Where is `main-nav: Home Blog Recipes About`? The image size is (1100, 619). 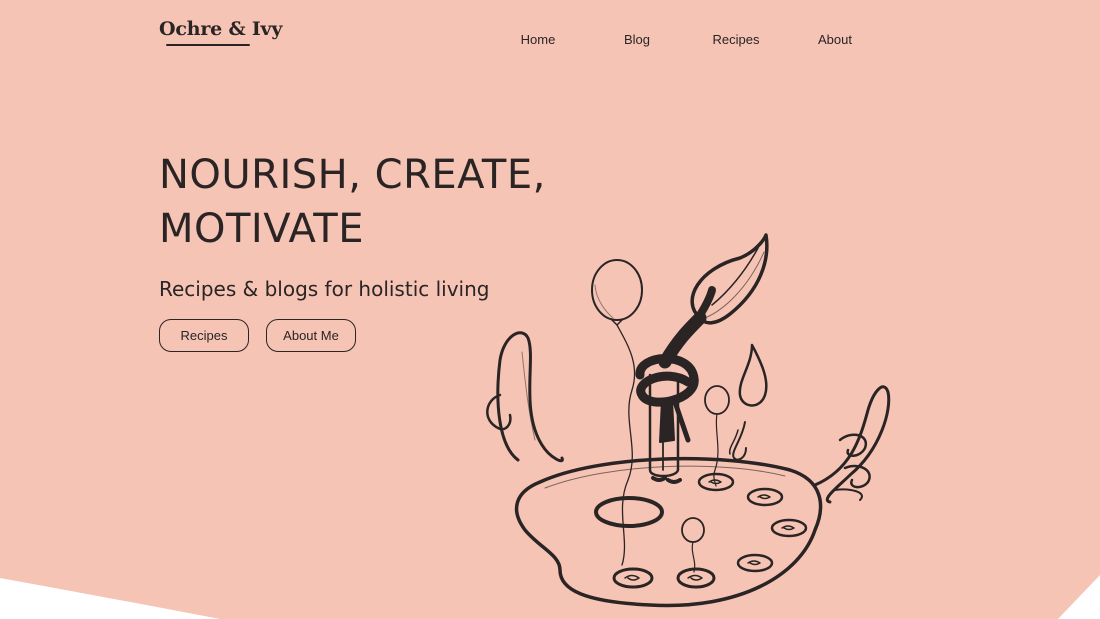 main-nav: Home Blog Recipes About is located at coordinates (550, 42).